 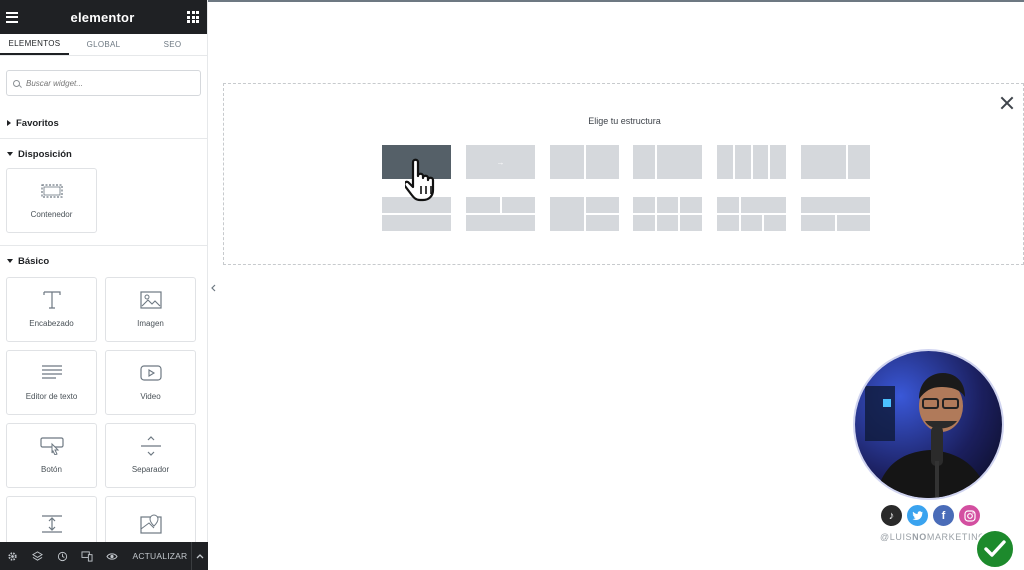 I want to click on widget-separador: Separador, so click(x=150, y=455).